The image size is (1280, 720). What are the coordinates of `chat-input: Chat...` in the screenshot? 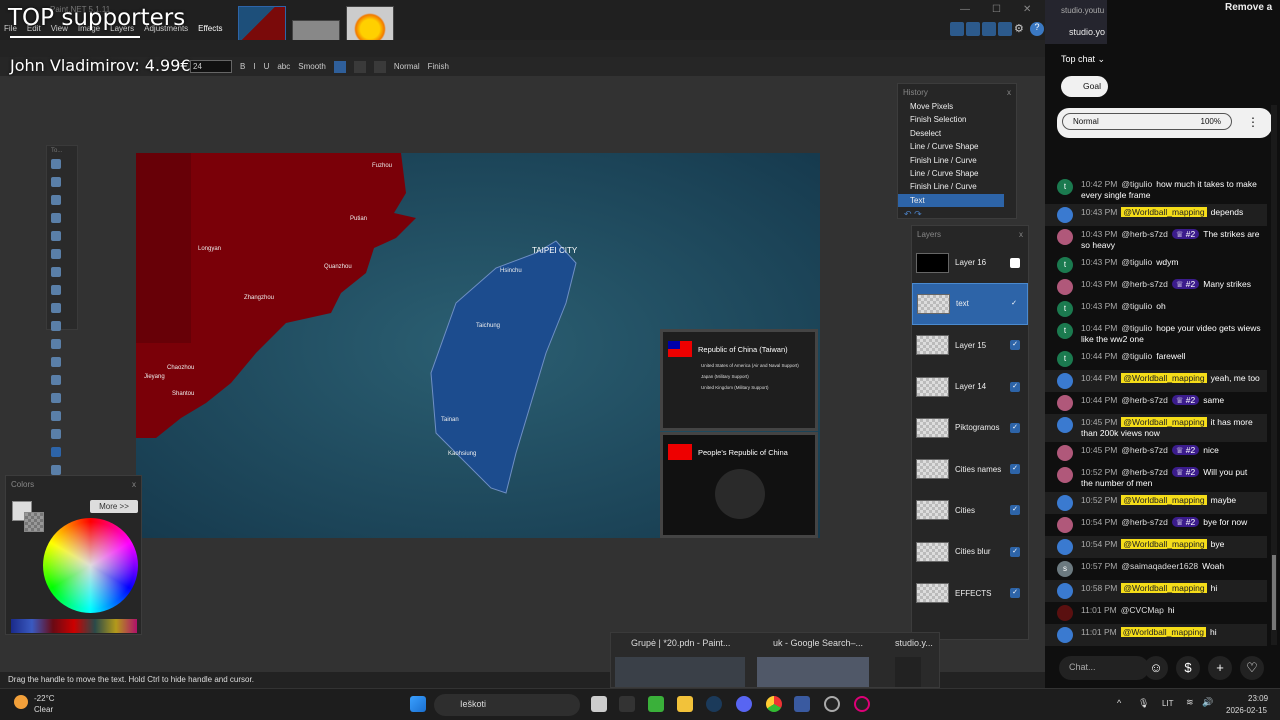 It's located at (1104, 668).